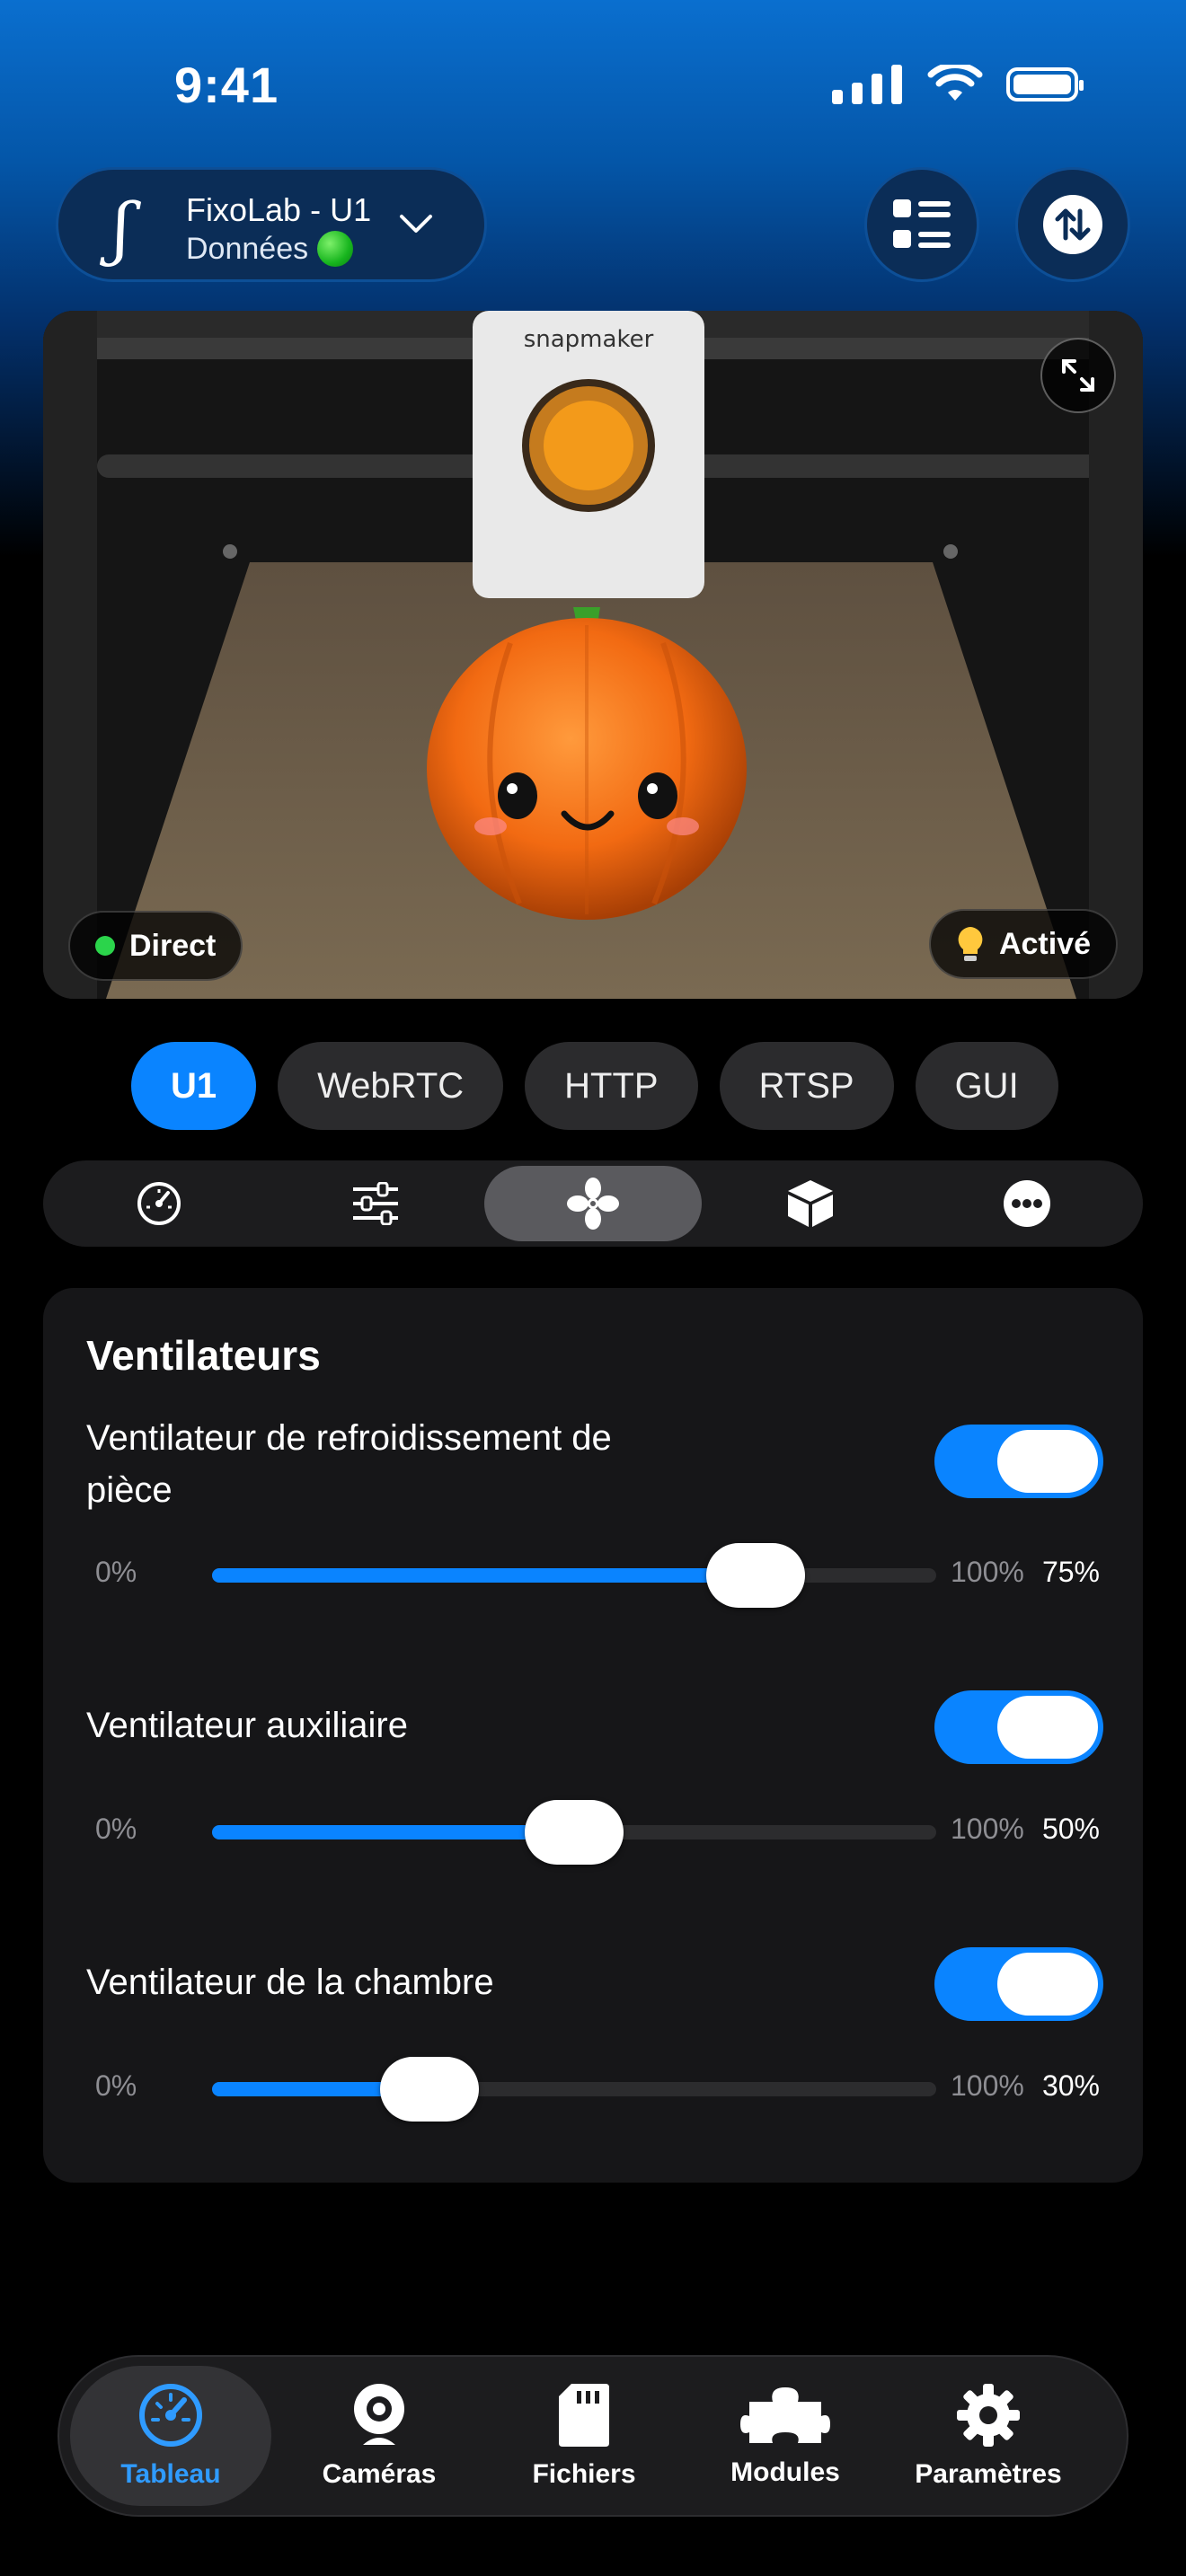  I want to click on tab-files: Fichiers, so click(584, 2436).